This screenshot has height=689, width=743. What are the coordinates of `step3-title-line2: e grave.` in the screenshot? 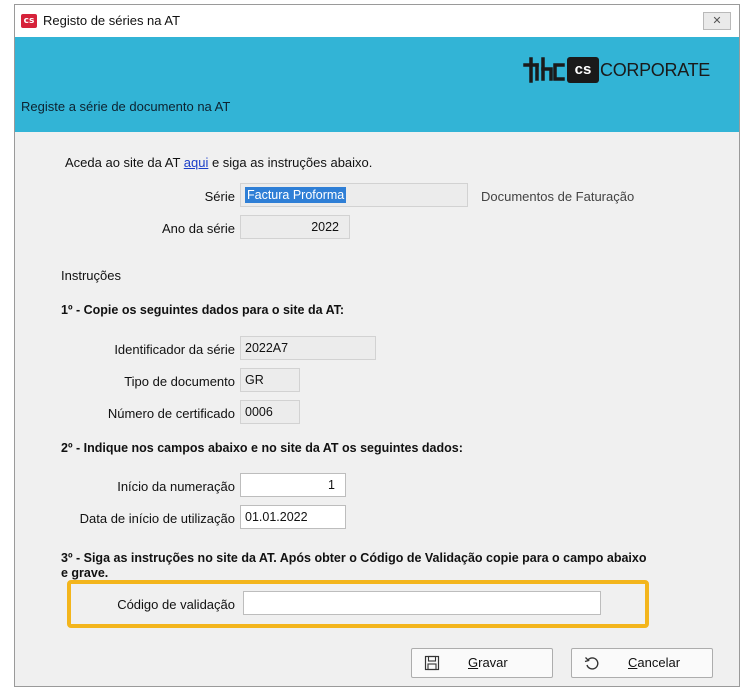 It's located at (85, 573).